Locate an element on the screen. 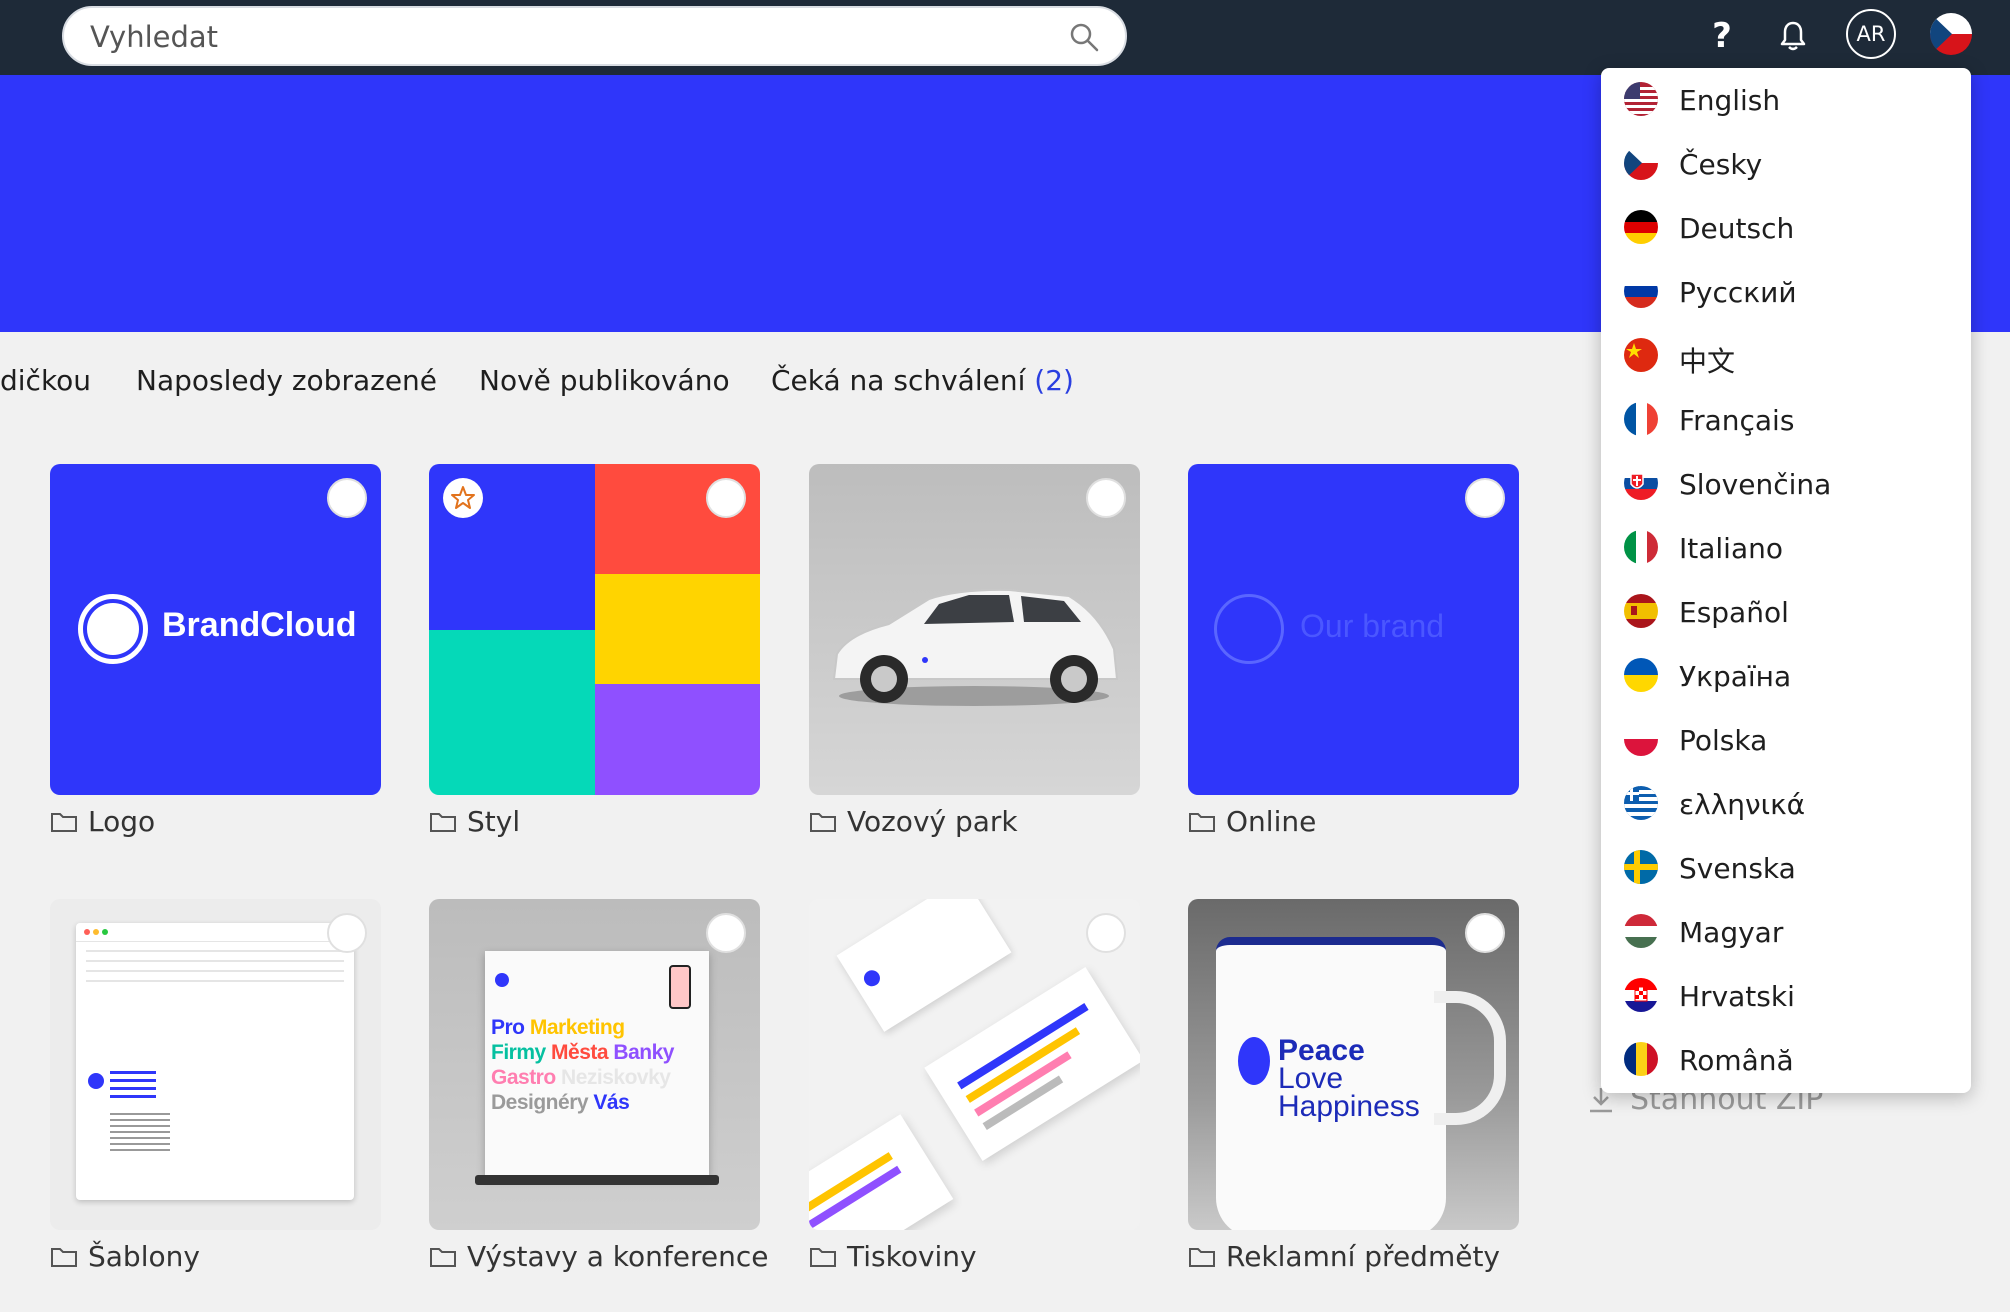 This screenshot has width=2010, height=1312. language-option-czech: Česky is located at coordinates (1786, 164).